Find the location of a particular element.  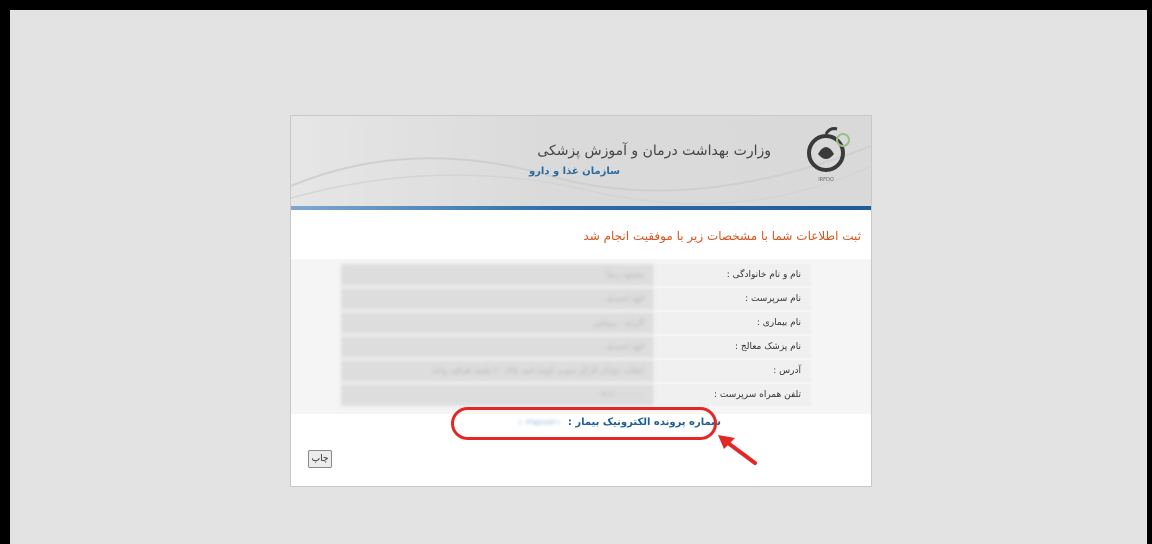

info-row-label: آدرس : is located at coordinates (733, 371).